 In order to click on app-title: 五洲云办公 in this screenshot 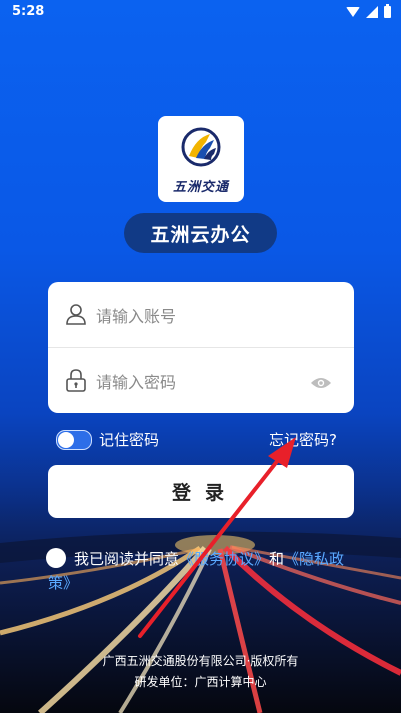, I will do `click(200, 233)`.